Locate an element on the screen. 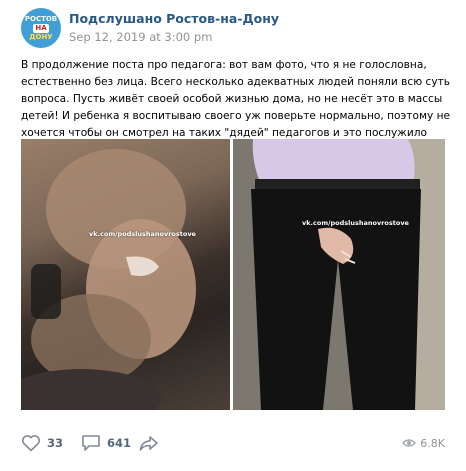 The width and height of the screenshot is (466, 471). like-count: 33 is located at coordinates (55, 443).